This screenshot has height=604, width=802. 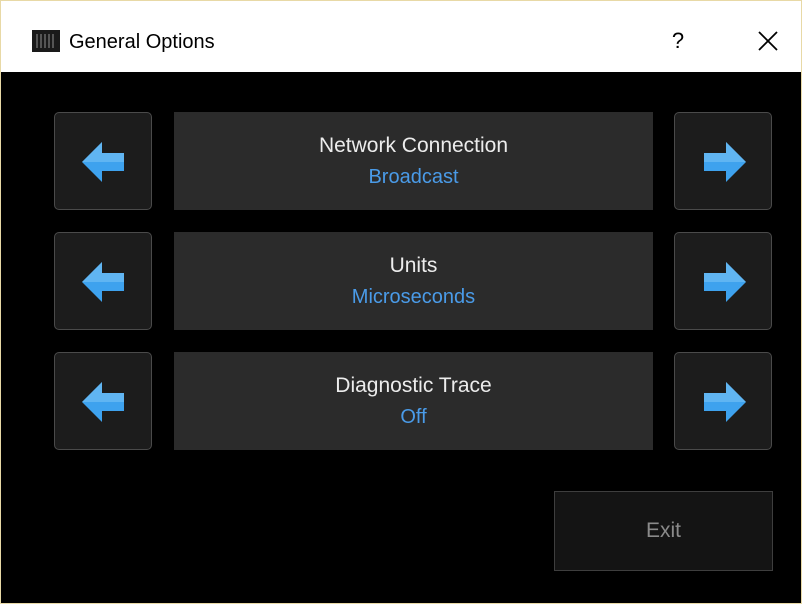 I want to click on option-value: Off, so click(x=413, y=417).